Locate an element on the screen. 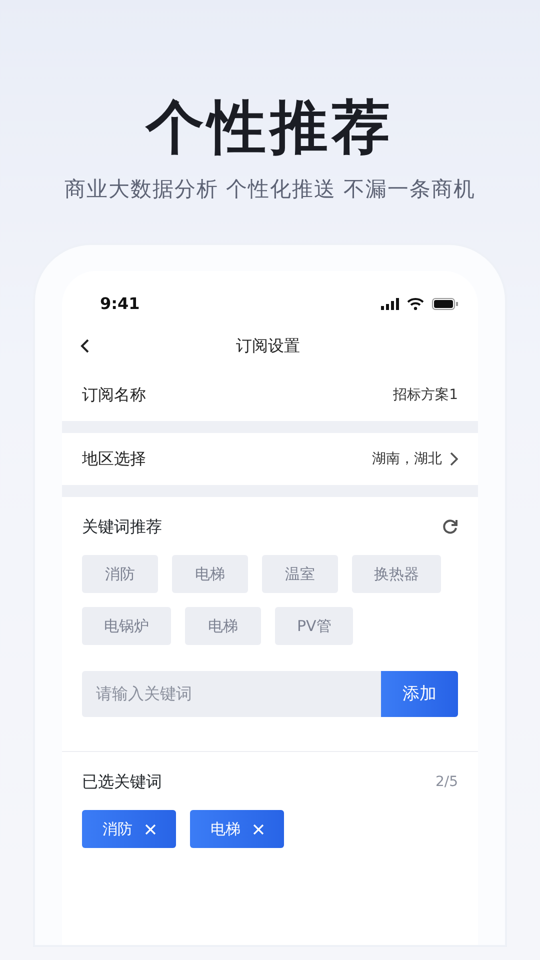 This screenshot has width=540, height=960. battery-icon is located at coordinates (445, 304).